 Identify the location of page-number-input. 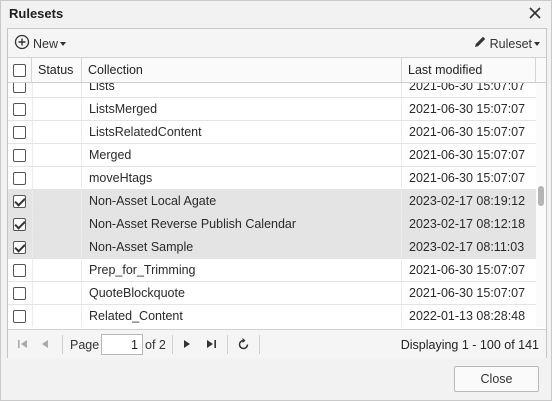
(122, 344).